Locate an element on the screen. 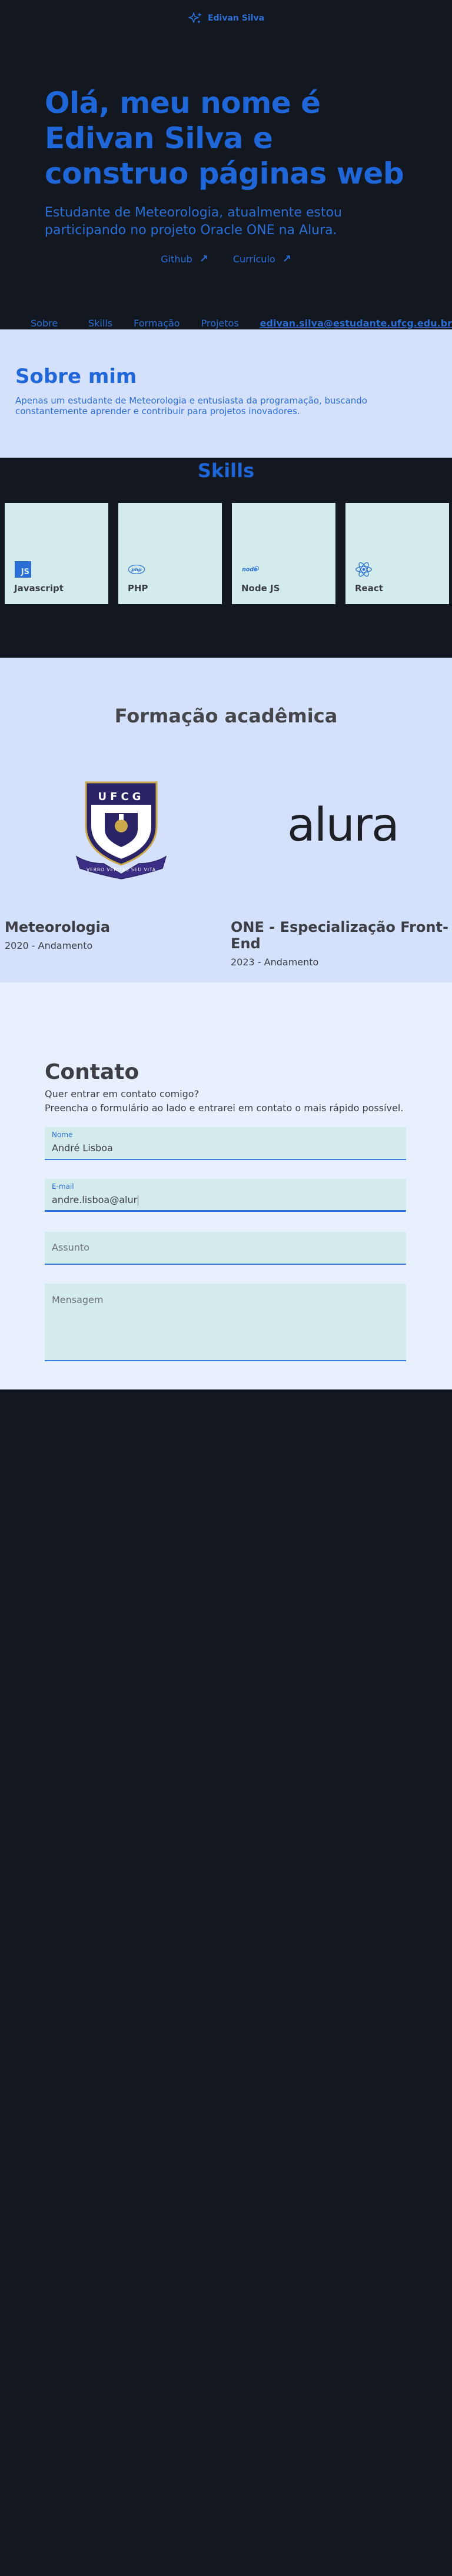 The width and height of the screenshot is (452, 2576). email-field-value: andre.lisboa@alur is located at coordinates (95, 1200).